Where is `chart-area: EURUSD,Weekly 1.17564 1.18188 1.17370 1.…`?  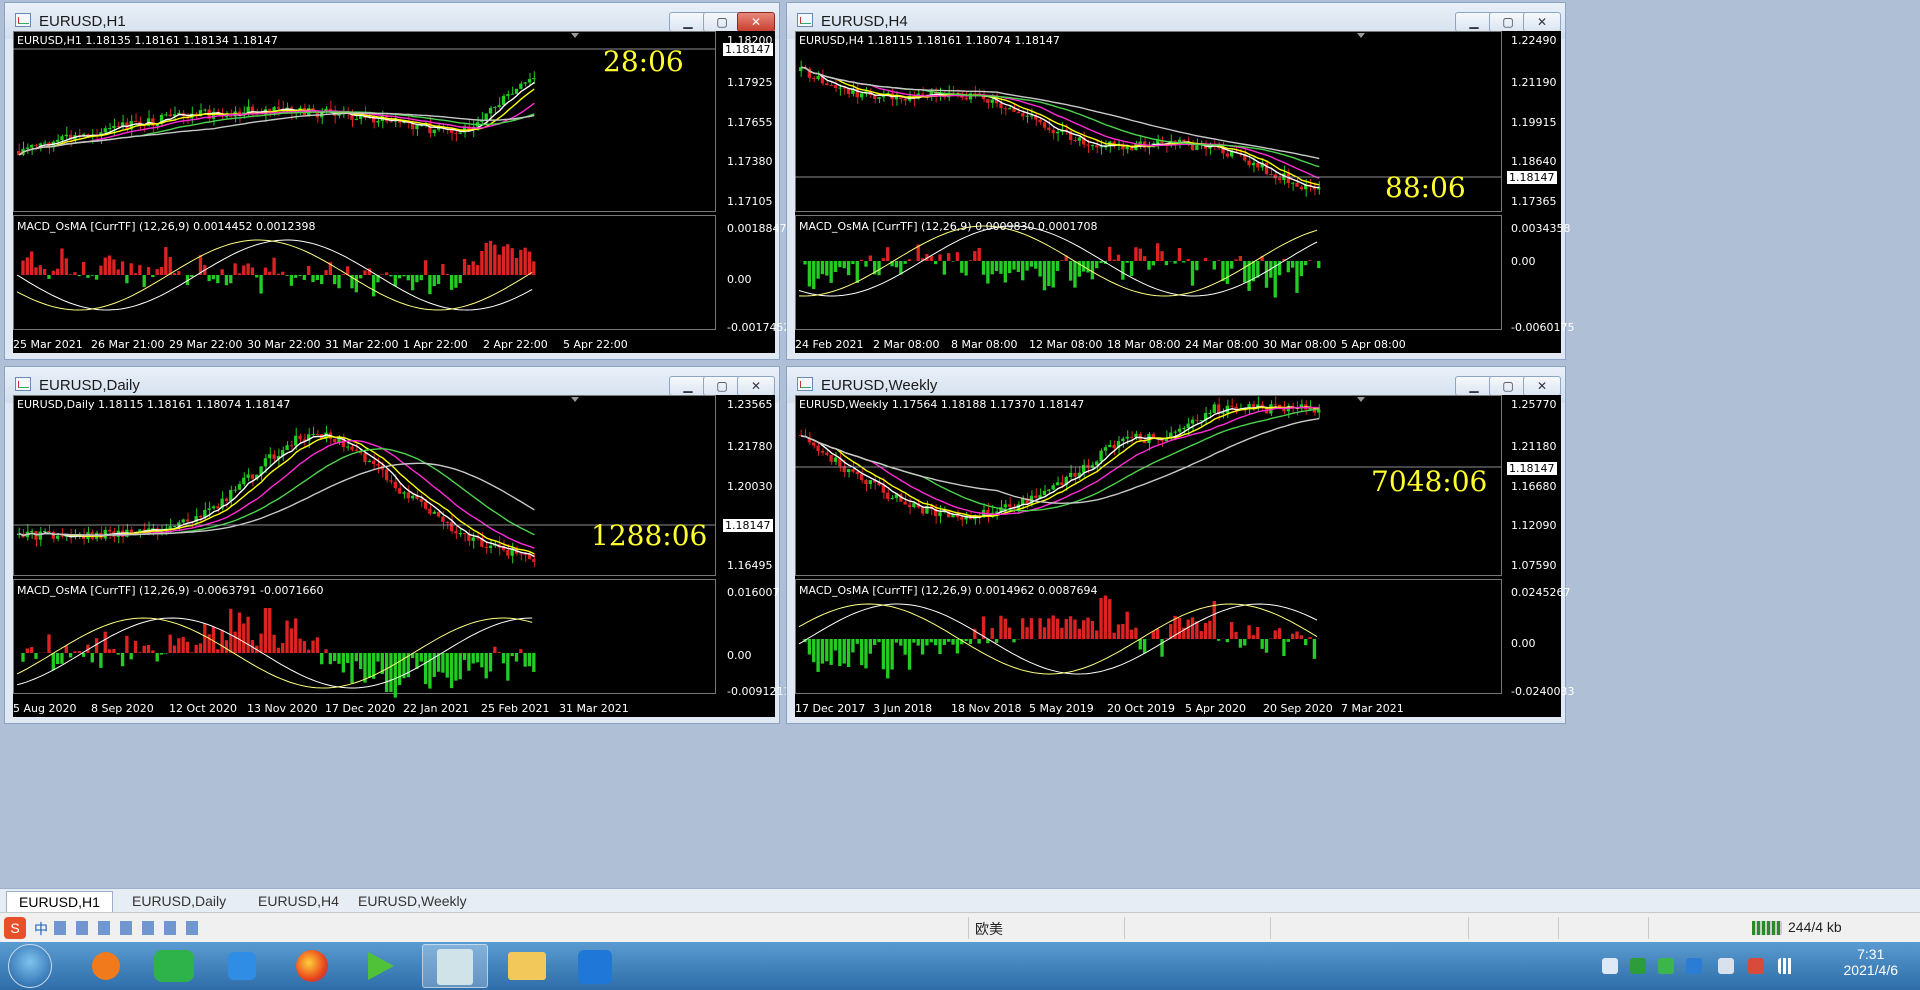
chart-area: EURUSD,Weekly 1.17564 1.18188 1.17370 1.… is located at coordinates (1184, 556).